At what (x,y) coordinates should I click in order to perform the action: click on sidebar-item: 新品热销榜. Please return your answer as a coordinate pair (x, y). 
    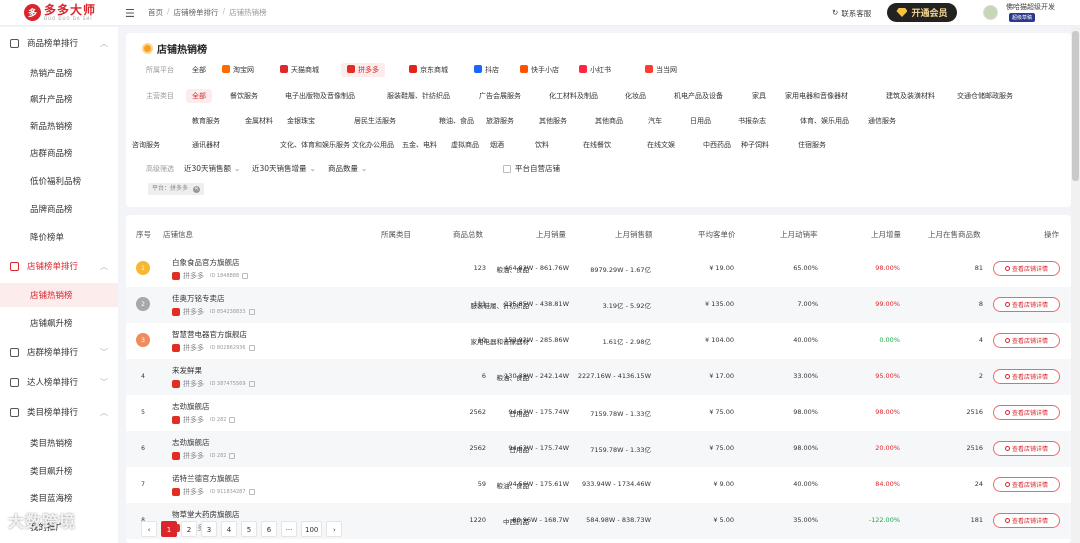
    Looking at the image, I should click on (59, 126).